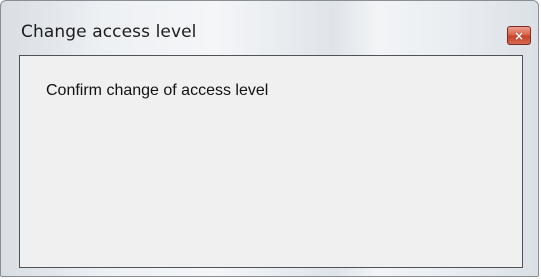 This screenshot has height=279, width=541. I want to click on window-title: Change access level, so click(109, 32).